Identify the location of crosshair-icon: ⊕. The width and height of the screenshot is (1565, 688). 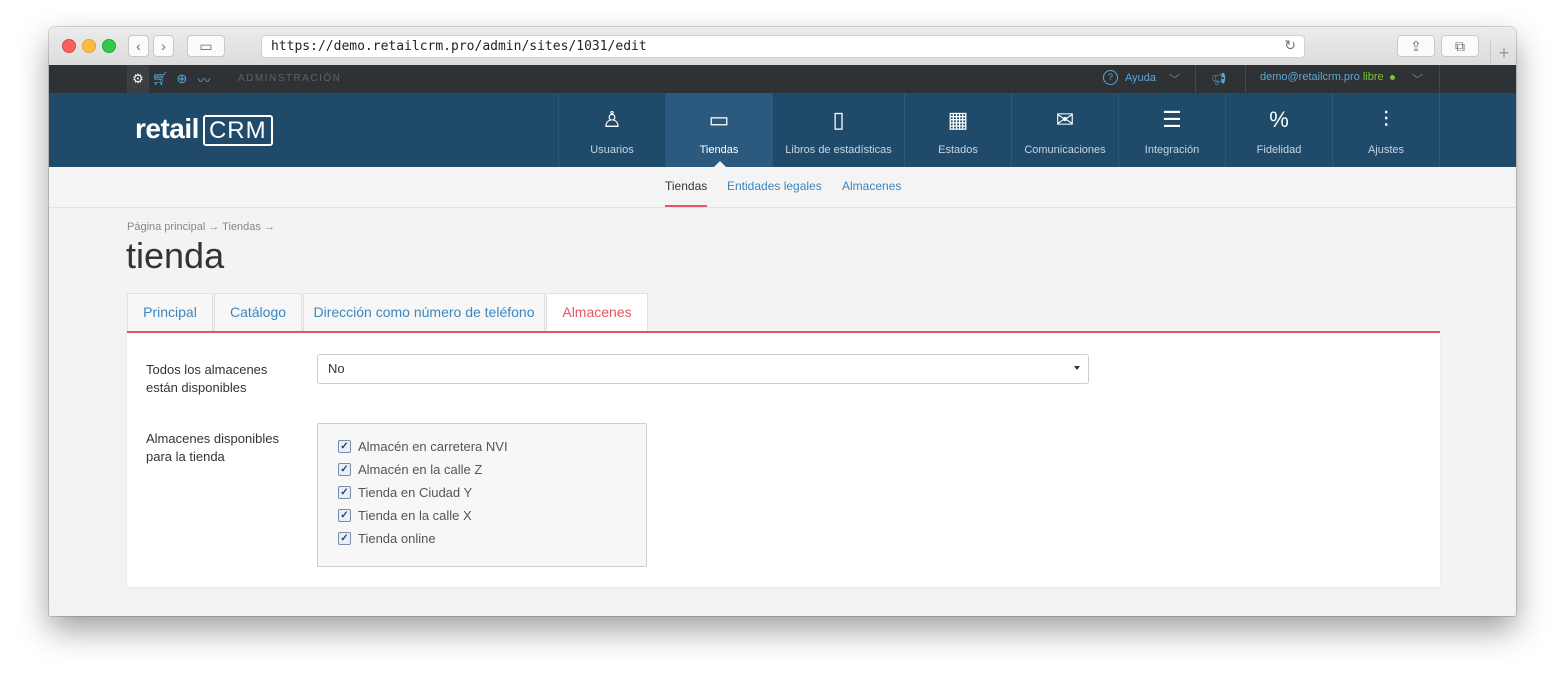
(182, 79).